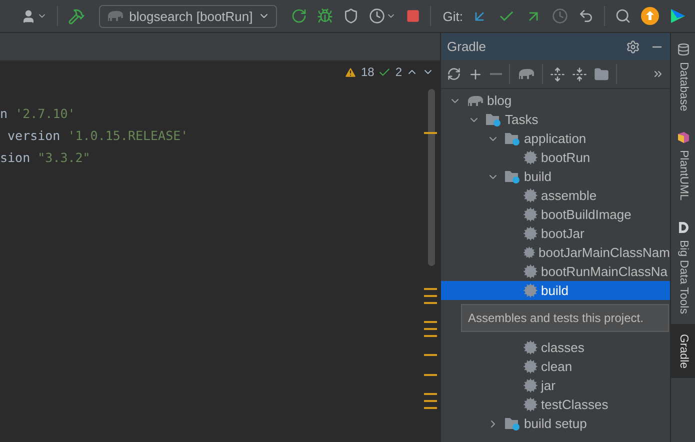 This screenshot has width=695, height=442. I want to click on refresh-icon, so click(454, 74).